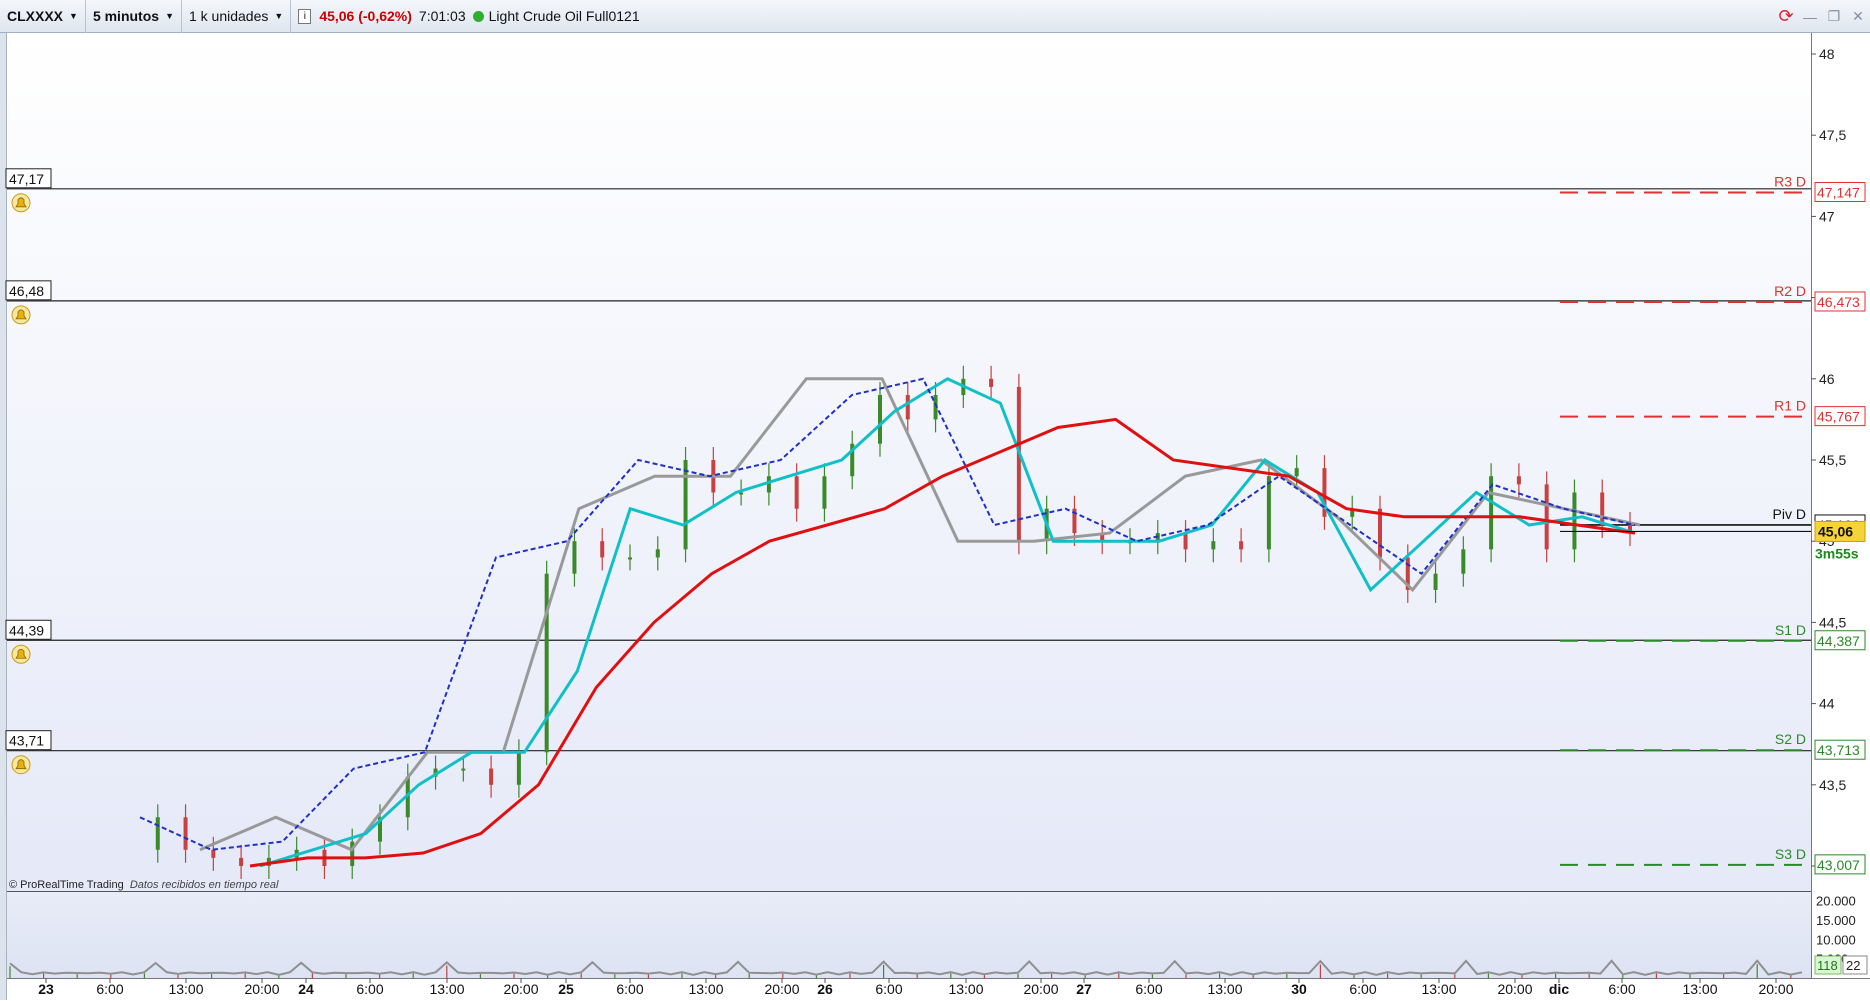 The height and width of the screenshot is (1001, 1870). What do you see at coordinates (478, 16) in the screenshot?
I see `live-status-icon` at bounding box center [478, 16].